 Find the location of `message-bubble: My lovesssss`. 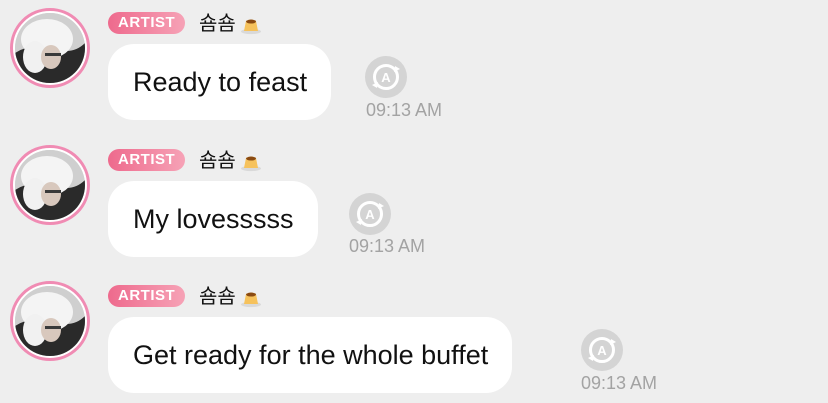

message-bubble: My lovesssss is located at coordinates (213, 219).